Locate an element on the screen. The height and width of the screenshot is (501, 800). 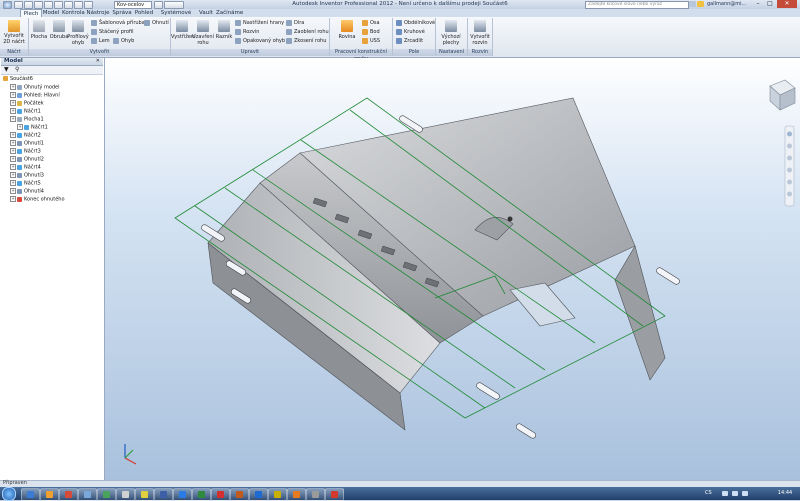
start-button is located at coordinates (9, 494).